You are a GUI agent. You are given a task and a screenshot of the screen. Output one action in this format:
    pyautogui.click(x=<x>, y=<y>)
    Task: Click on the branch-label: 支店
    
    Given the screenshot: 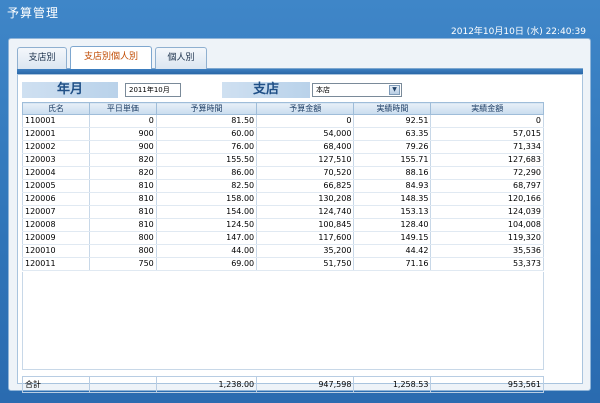 What is the action you would take?
    pyautogui.click(x=266, y=90)
    